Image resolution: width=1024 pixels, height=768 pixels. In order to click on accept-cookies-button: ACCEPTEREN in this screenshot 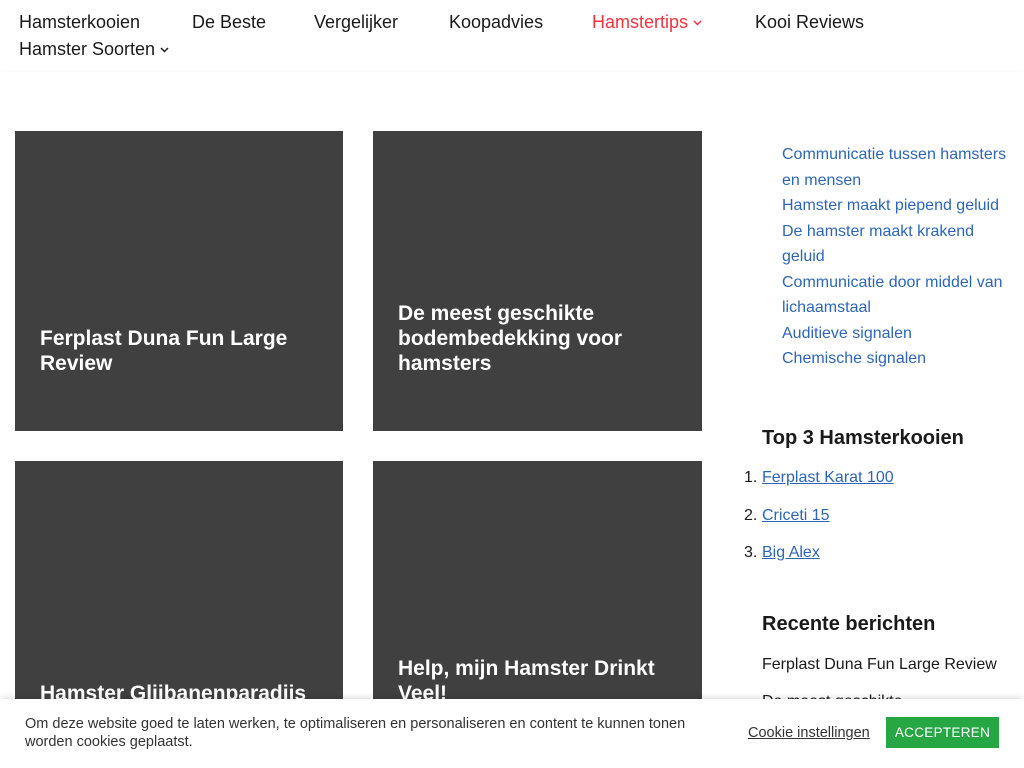, I will do `click(942, 732)`.